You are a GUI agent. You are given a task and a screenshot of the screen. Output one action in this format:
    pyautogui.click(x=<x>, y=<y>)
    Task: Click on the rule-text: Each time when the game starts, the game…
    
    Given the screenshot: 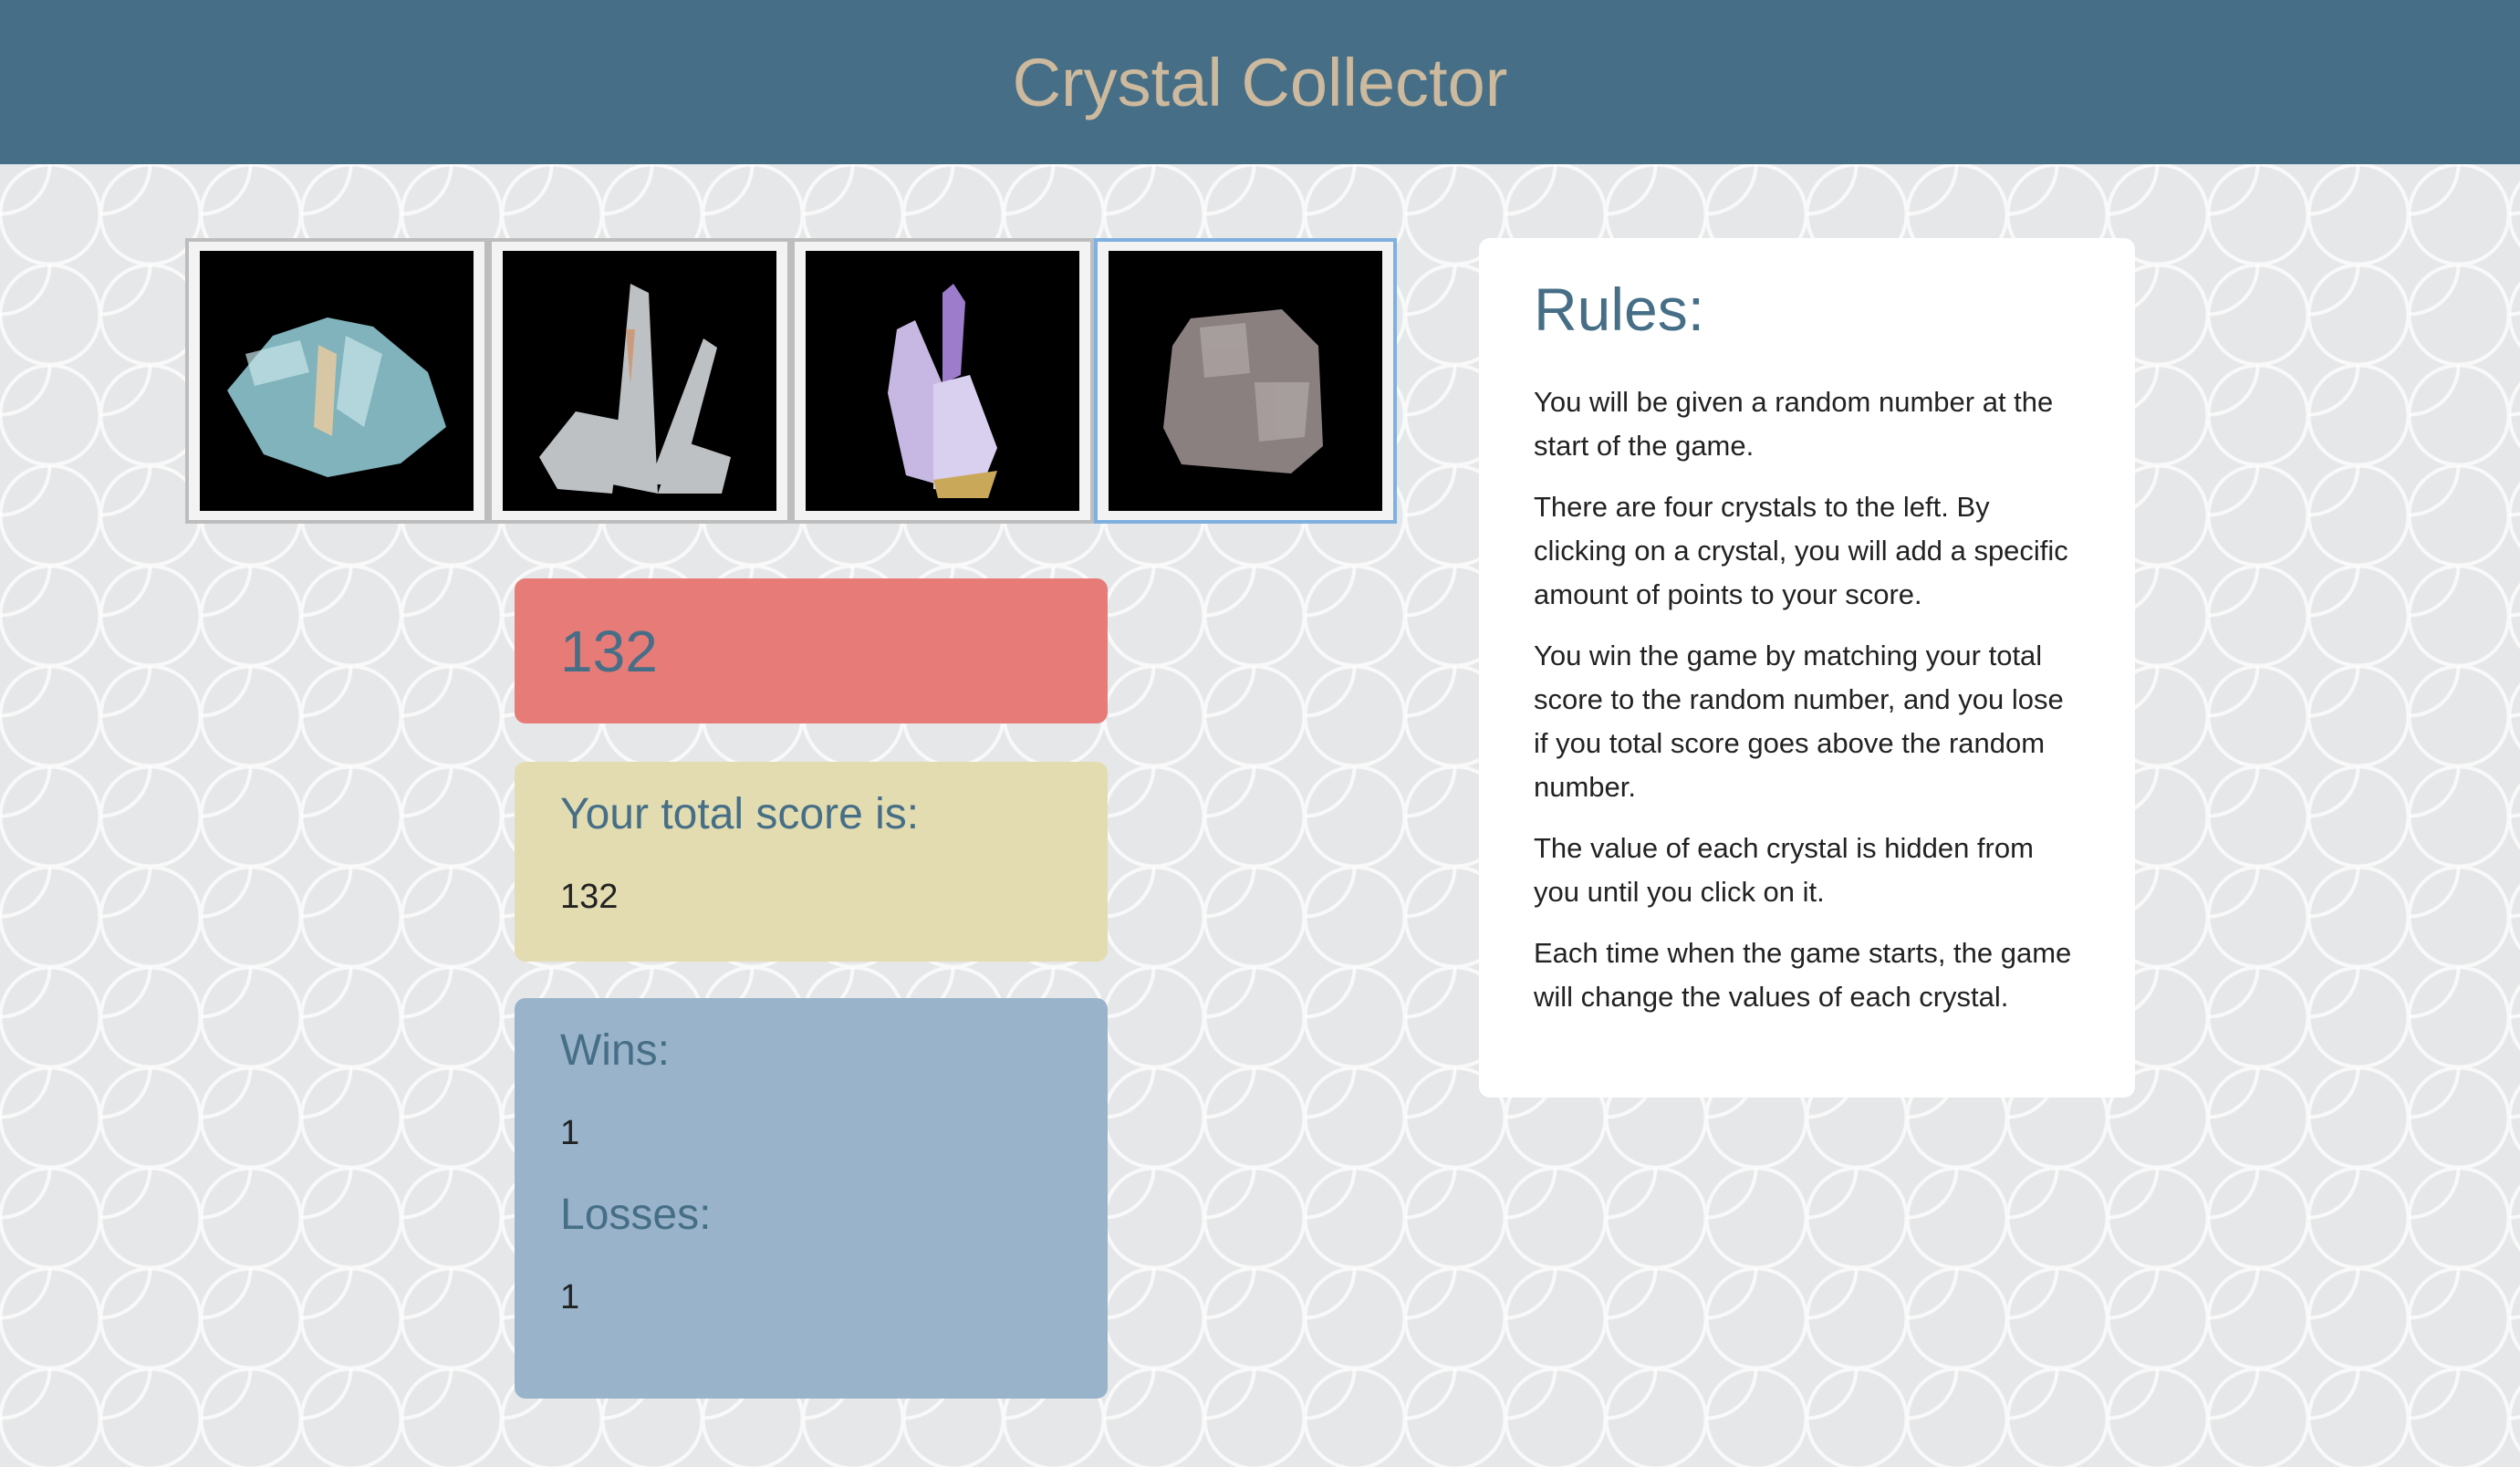 What is the action you would take?
    pyautogui.click(x=1803, y=975)
    